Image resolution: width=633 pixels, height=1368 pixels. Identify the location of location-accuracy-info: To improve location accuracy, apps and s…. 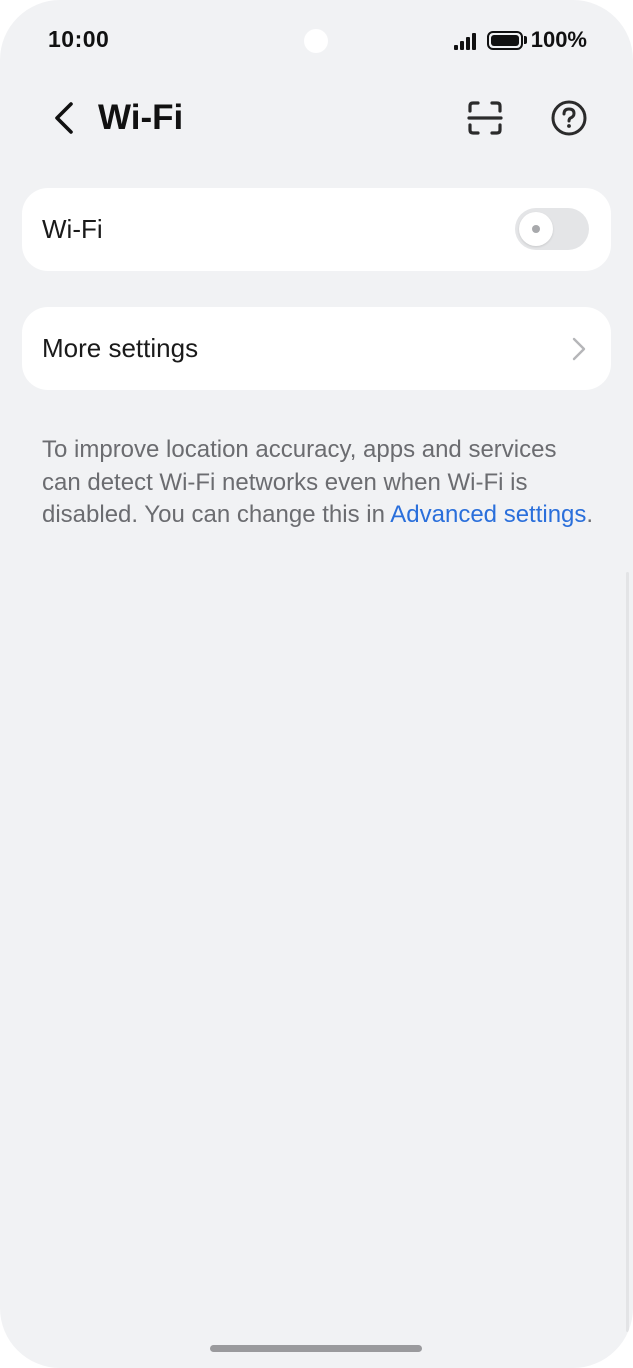
(320, 483).